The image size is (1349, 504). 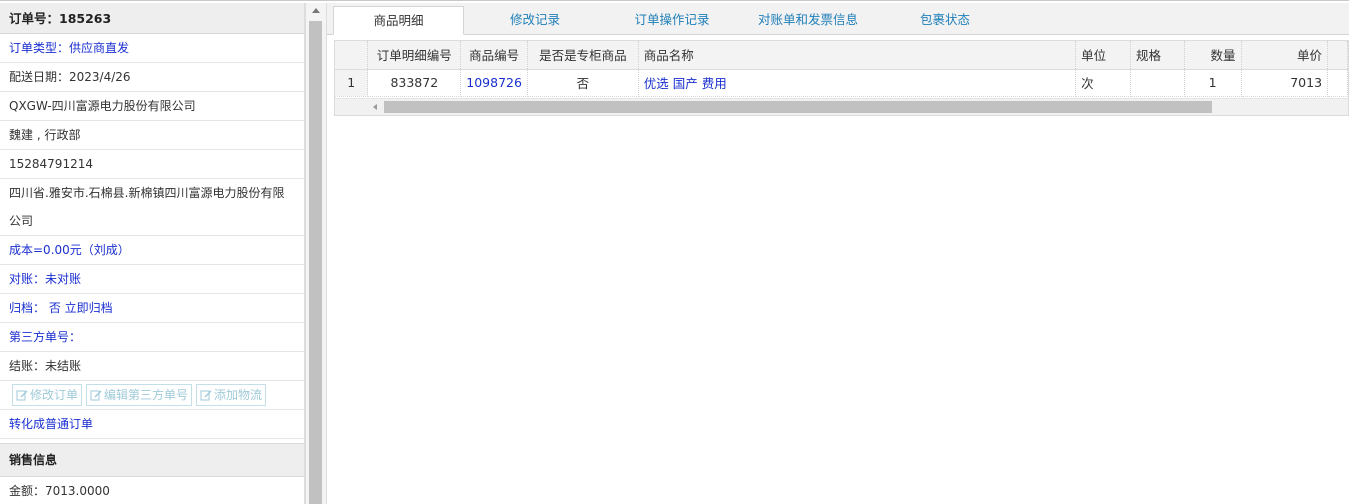 I want to click on tab-statement-invoice: 对账单和发票信息, so click(x=808, y=20).